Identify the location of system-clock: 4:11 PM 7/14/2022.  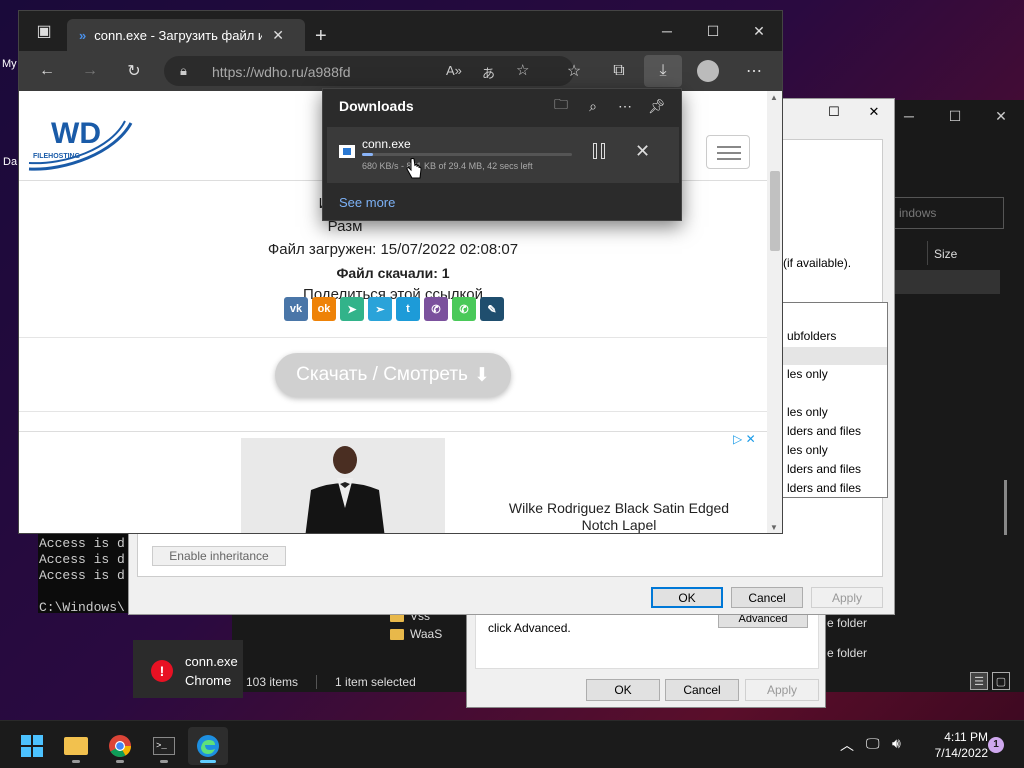
(952, 745).